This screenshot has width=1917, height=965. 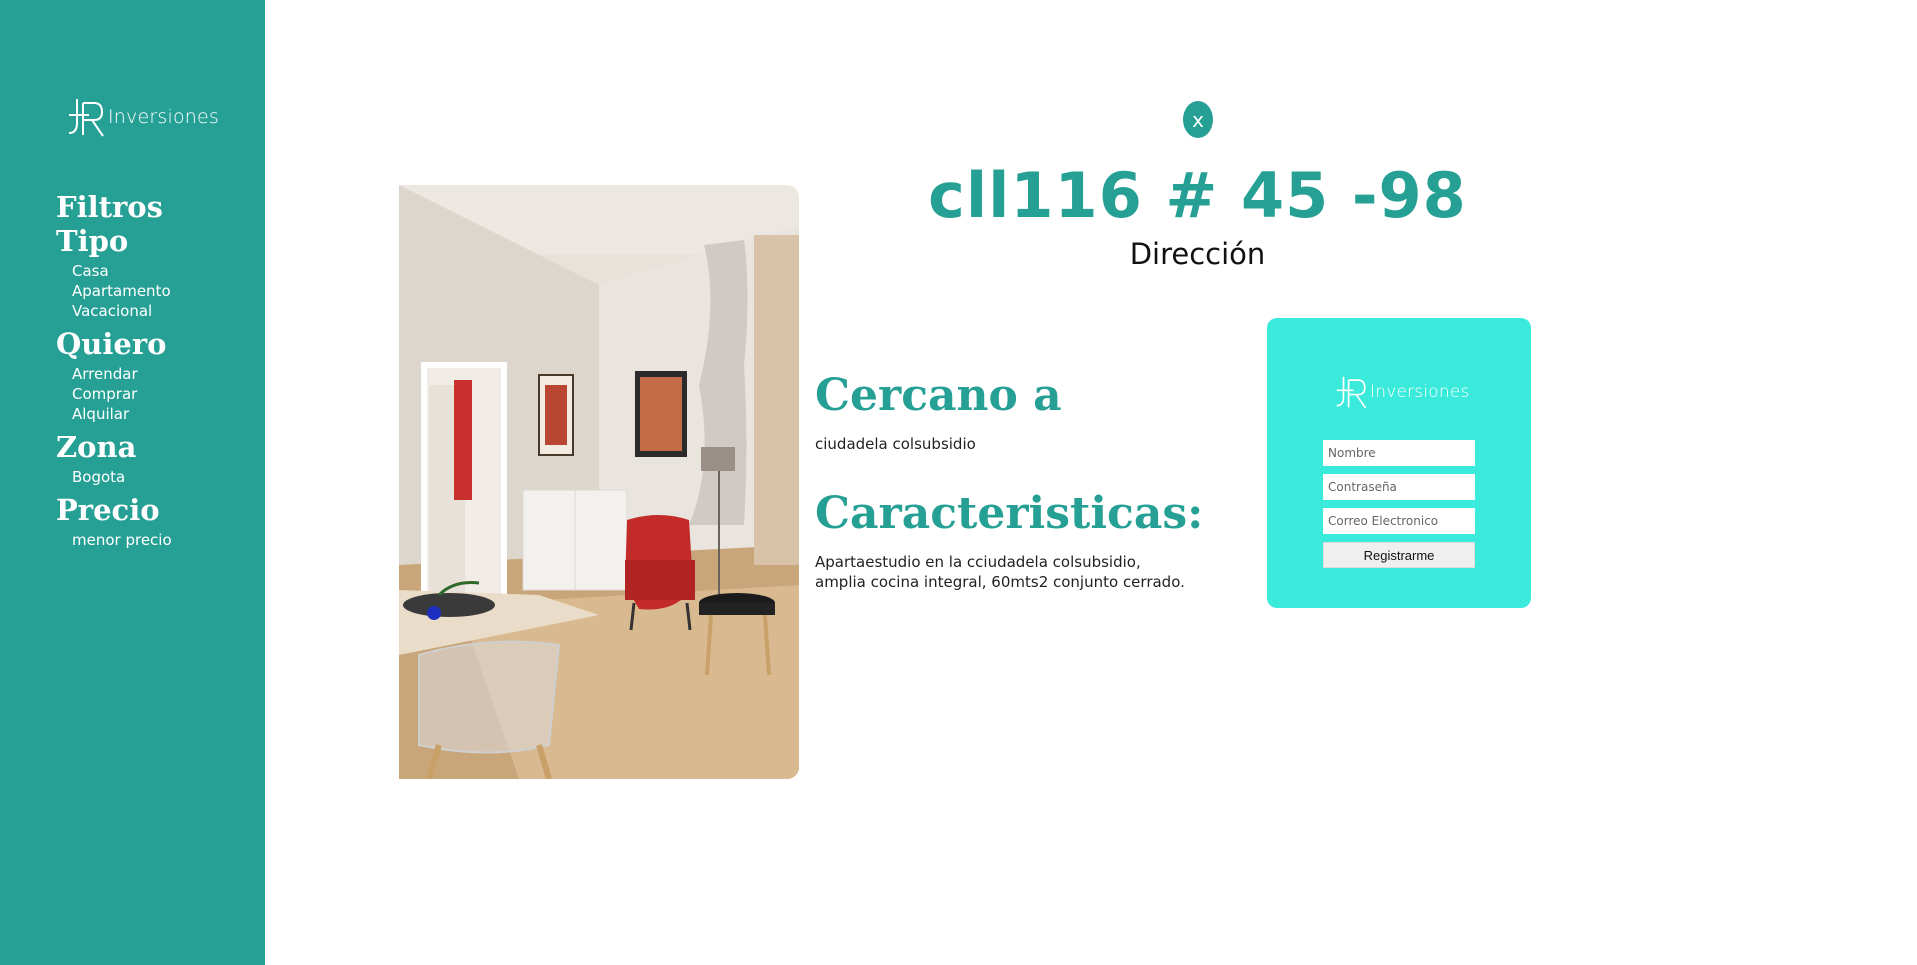 I want to click on brand-name: Inversiones, so click(x=164, y=117).